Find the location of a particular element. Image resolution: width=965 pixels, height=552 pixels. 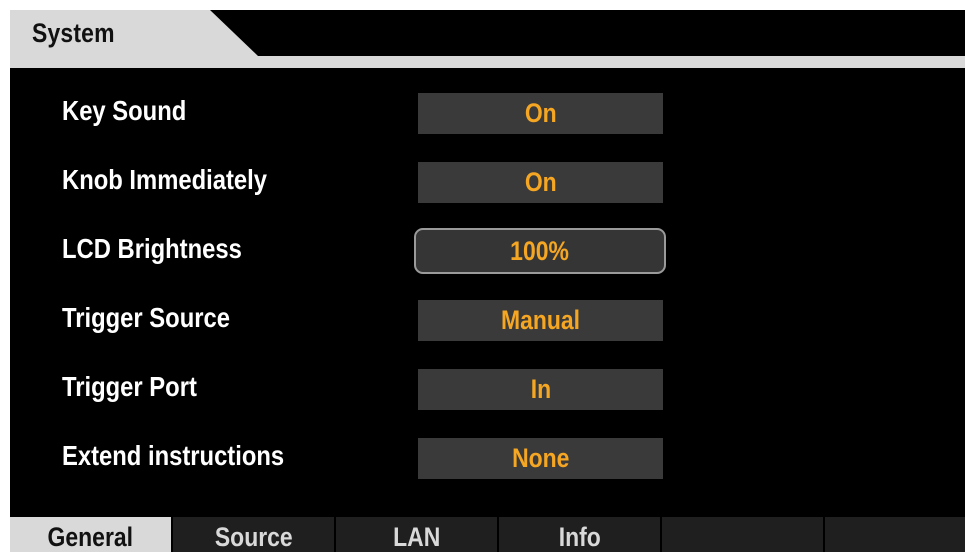

page-title: System is located at coordinates (73, 33).